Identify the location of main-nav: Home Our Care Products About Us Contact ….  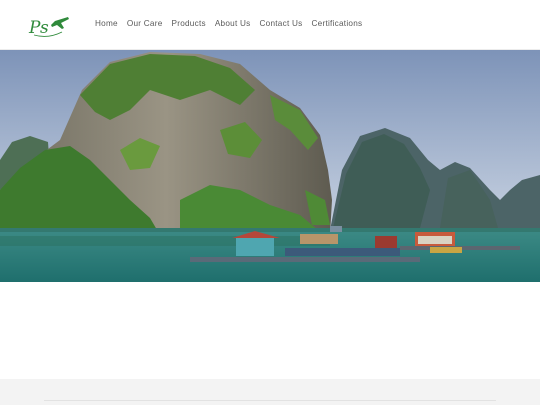
(233, 23).